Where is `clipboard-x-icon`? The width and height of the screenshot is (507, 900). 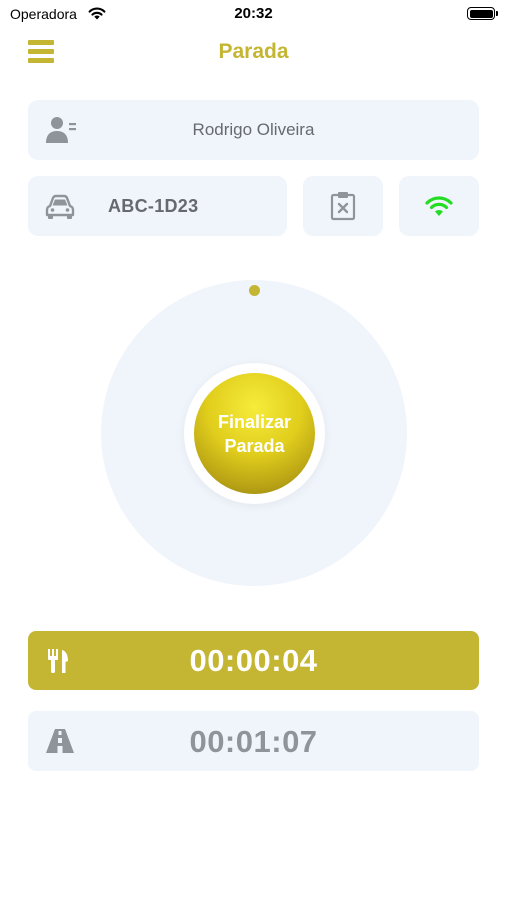 clipboard-x-icon is located at coordinates (343, 206).